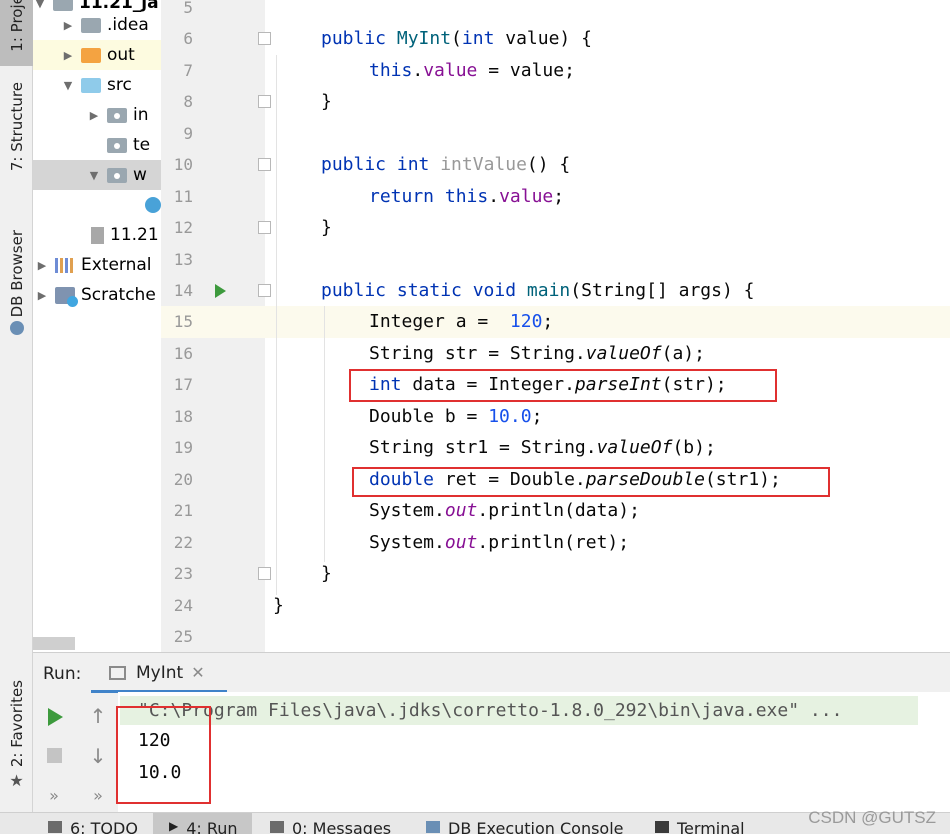 This screenshot has height=834, width=950. I want to click on tab-run: ▶ 4: Run, so click(202, 823).